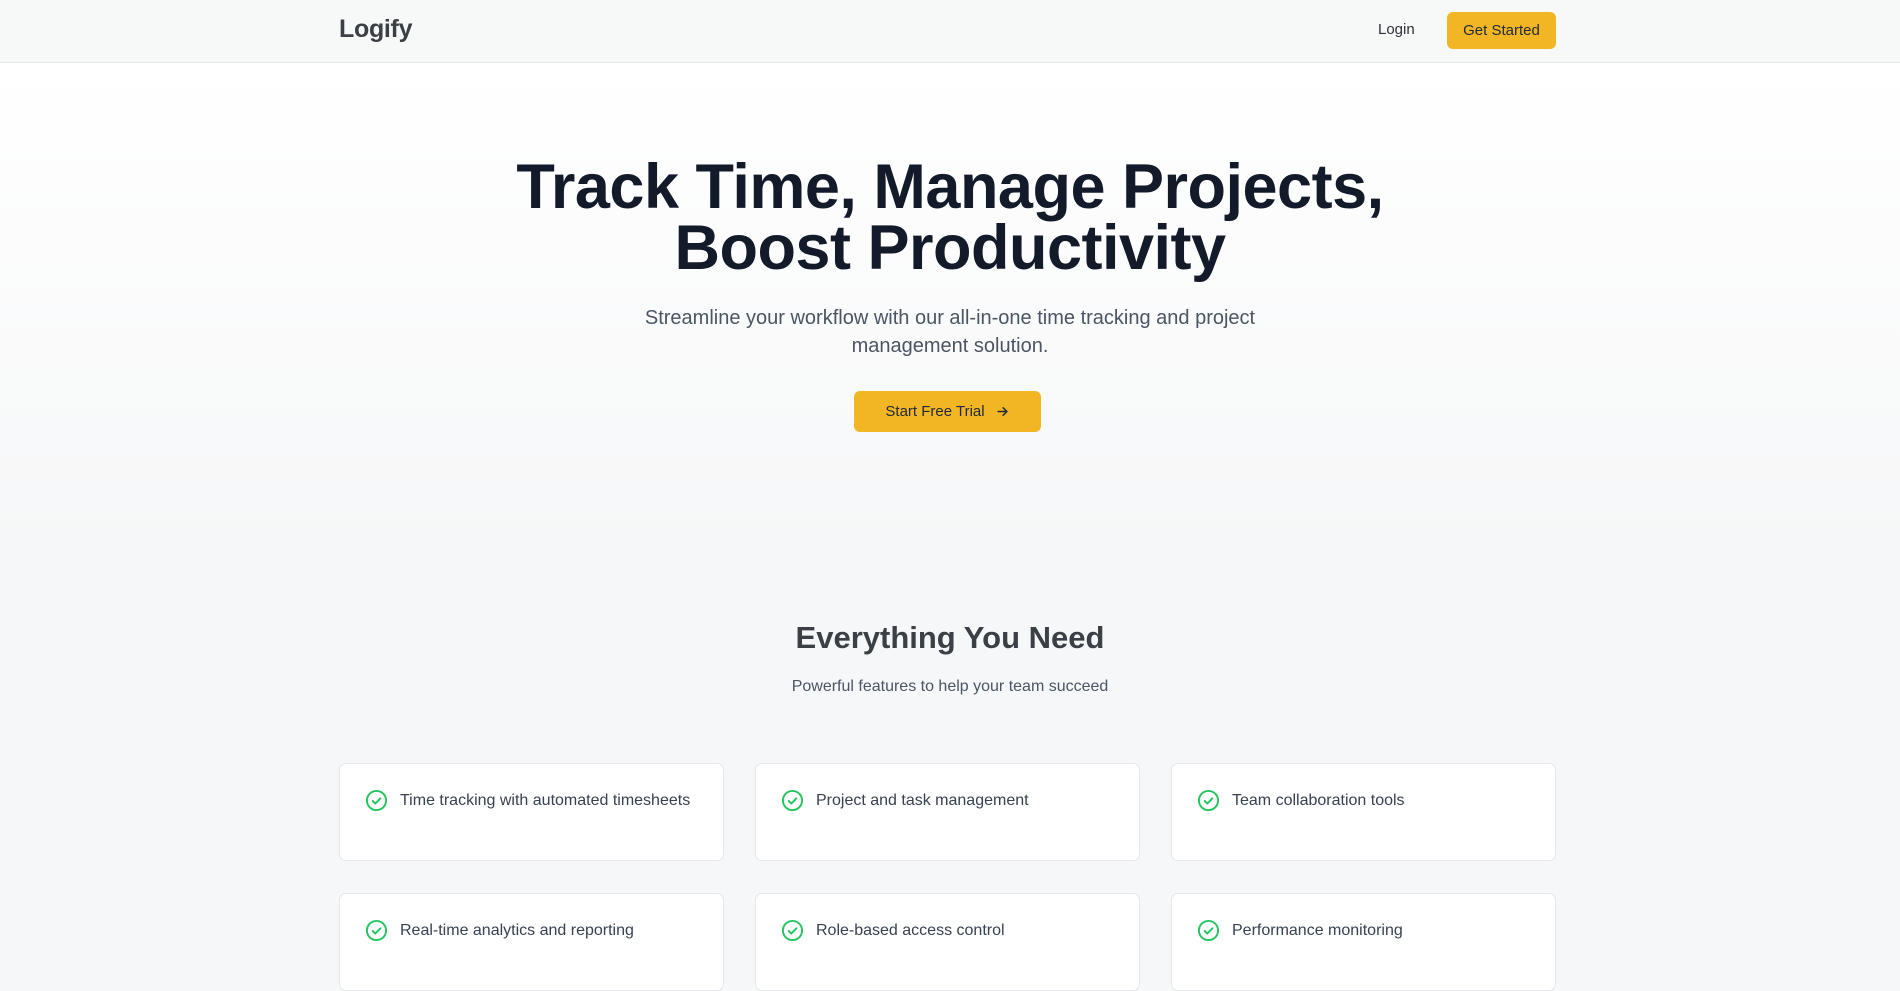 The width and height of the screenshot is (1900, 991). Describe the element at coordinates (922, 800) in the screenshot. I see `feature-label: Project and task management` at that location.